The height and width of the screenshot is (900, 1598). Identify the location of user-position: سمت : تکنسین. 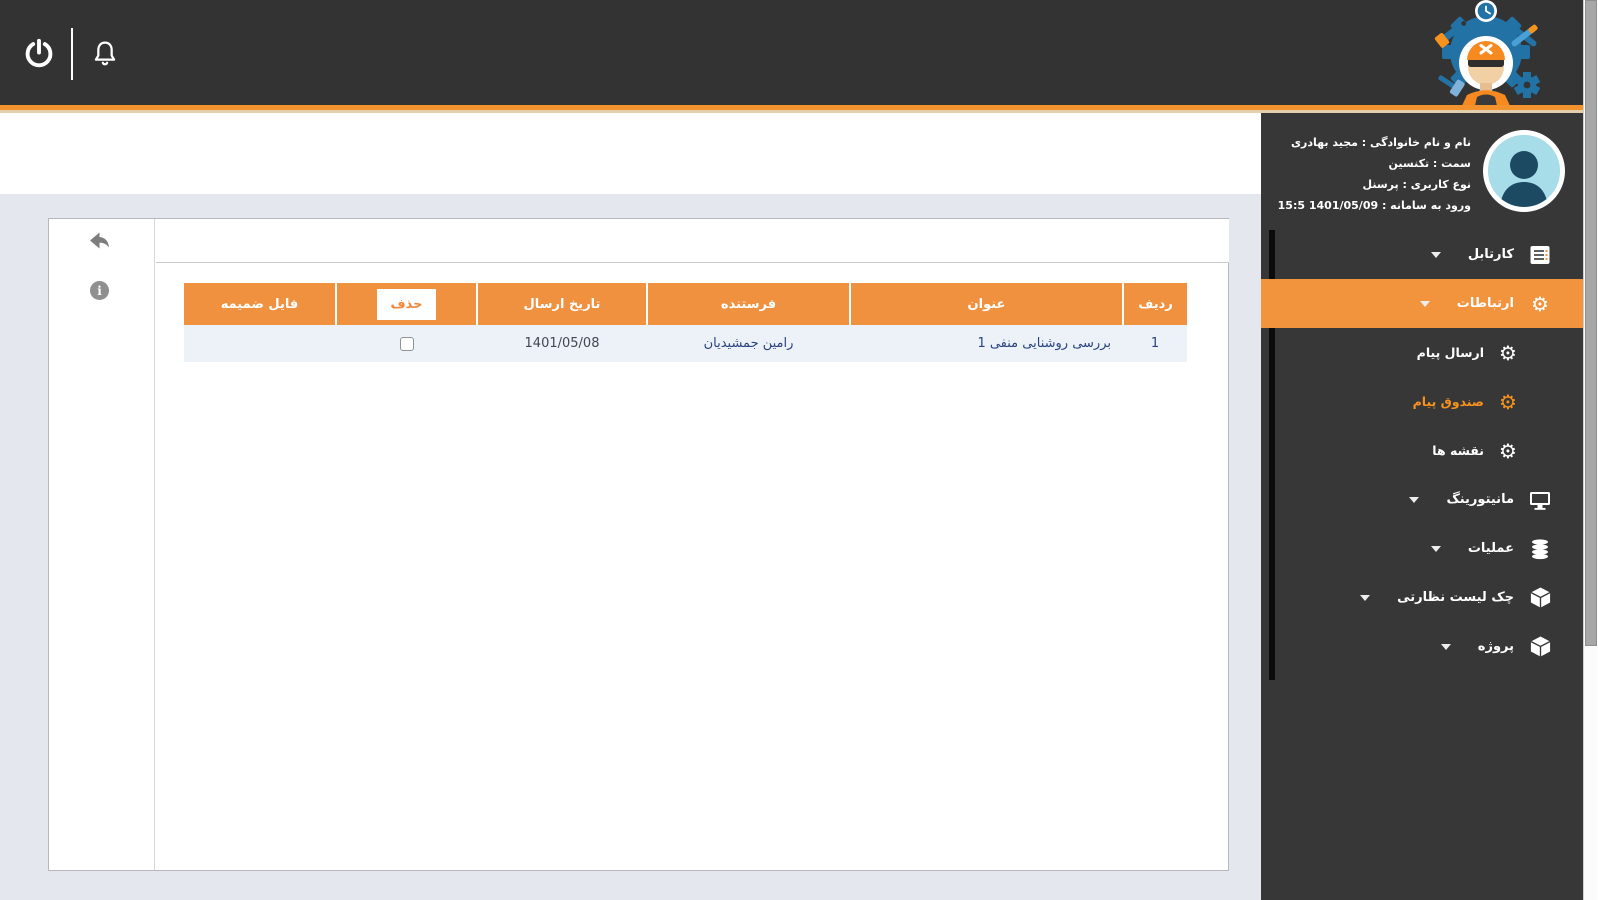
(1431, 163).